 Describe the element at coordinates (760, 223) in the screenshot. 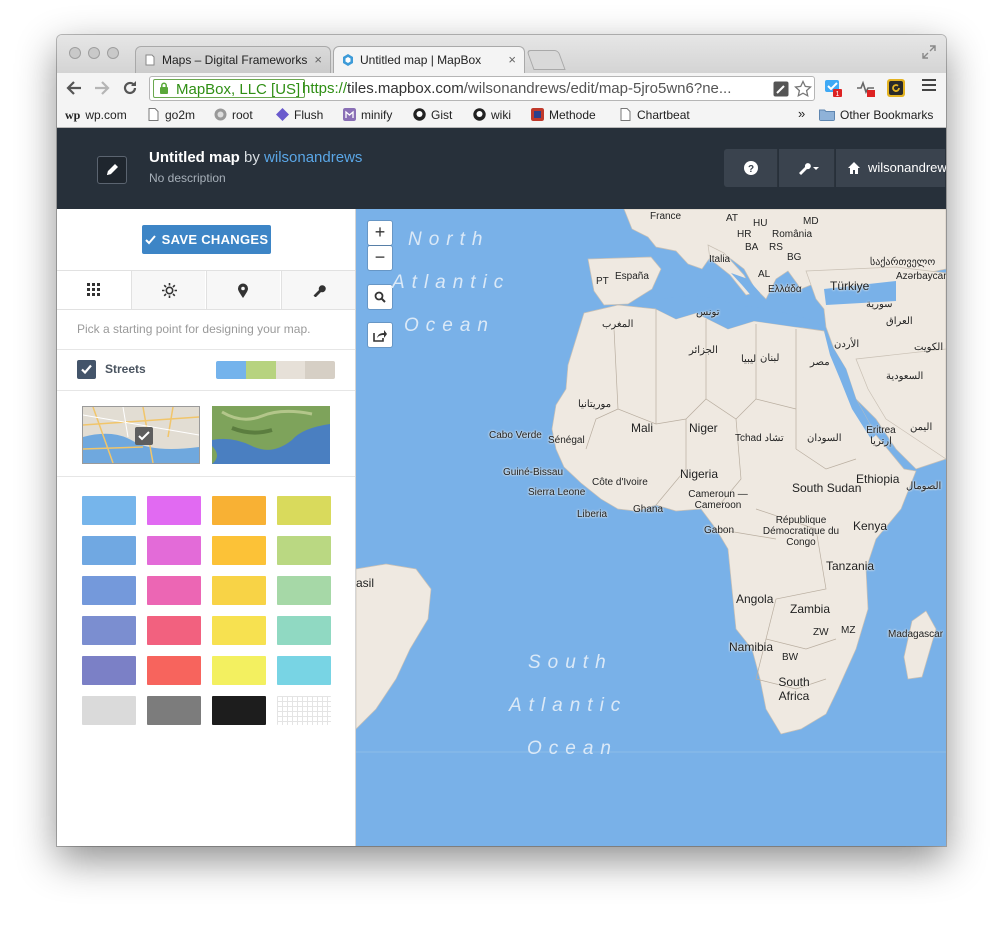

I see `place-label: HU` at that location.